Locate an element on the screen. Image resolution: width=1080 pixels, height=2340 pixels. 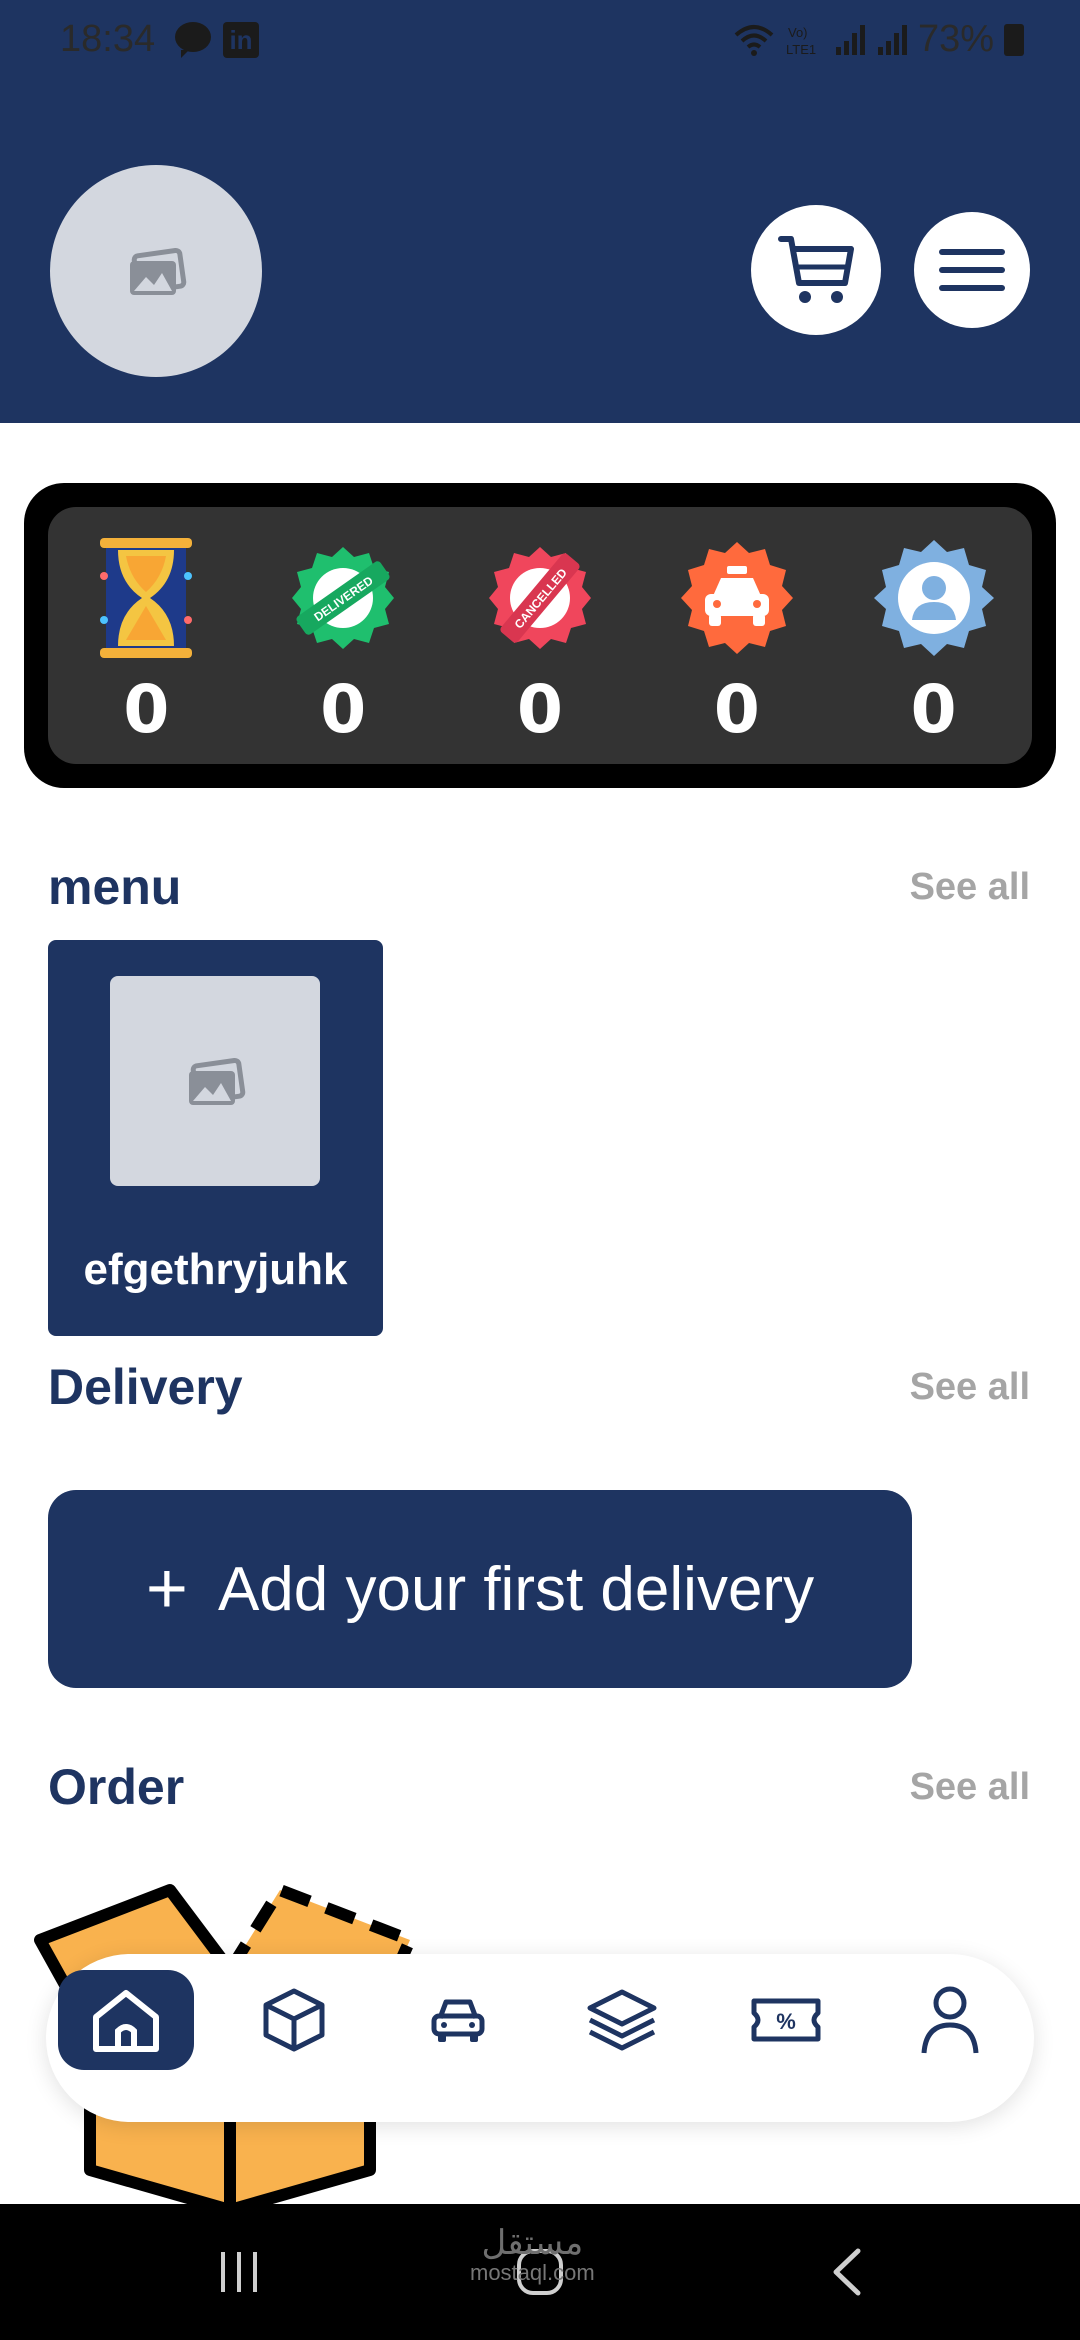
profile-icon is located at coordinates (950, 2020).